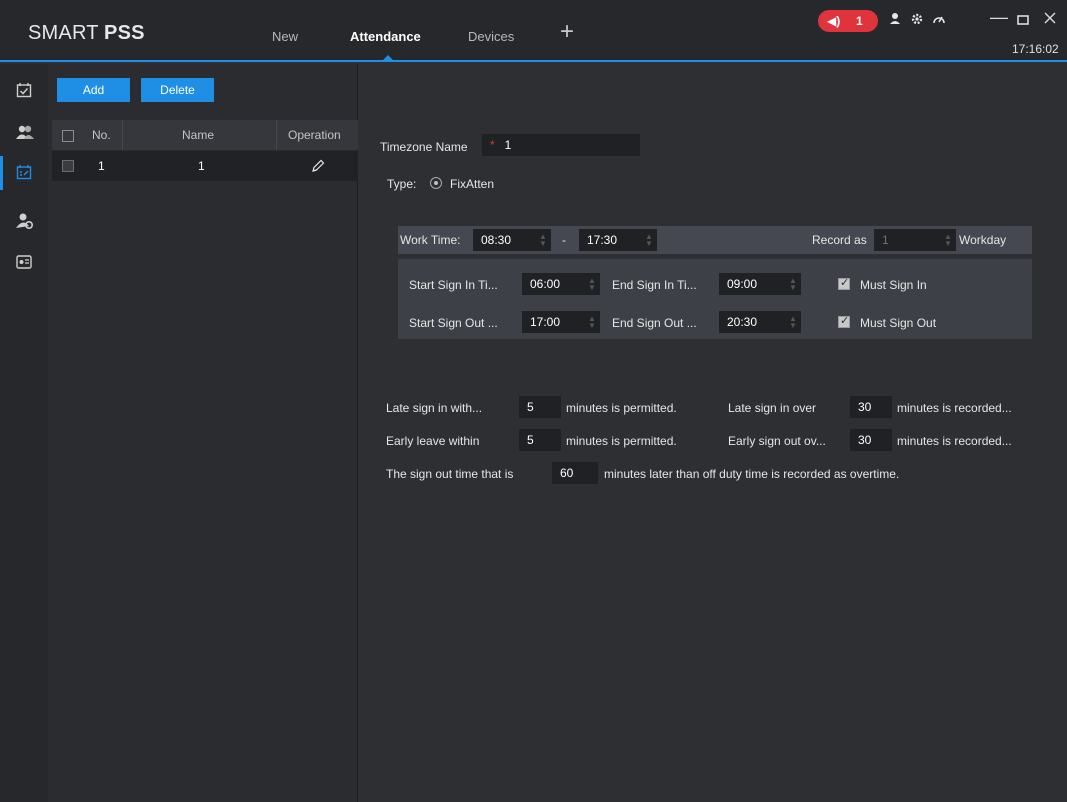 This screenshot has width=1067, height=802. What do you see at coordinates (1023, 20) in the screenshot?
I see `maximize-icon` at bounding box center [1023, 20].